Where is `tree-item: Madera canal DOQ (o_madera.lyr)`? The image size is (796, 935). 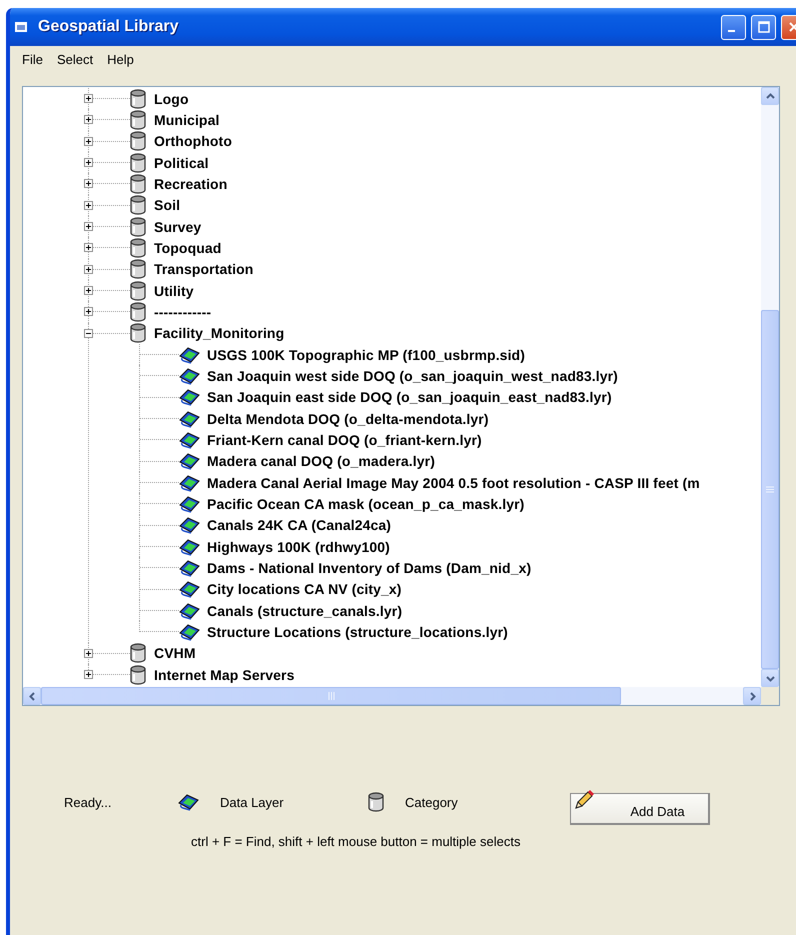
tree-item: Madera canal DOQ (o_madera.lyr) is located at coordinates (392, 461).